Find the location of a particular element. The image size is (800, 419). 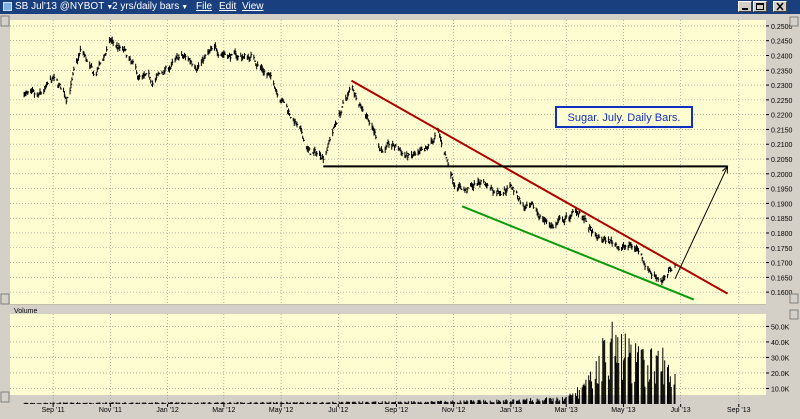

maximize-button is located at coordinates (760, 6).